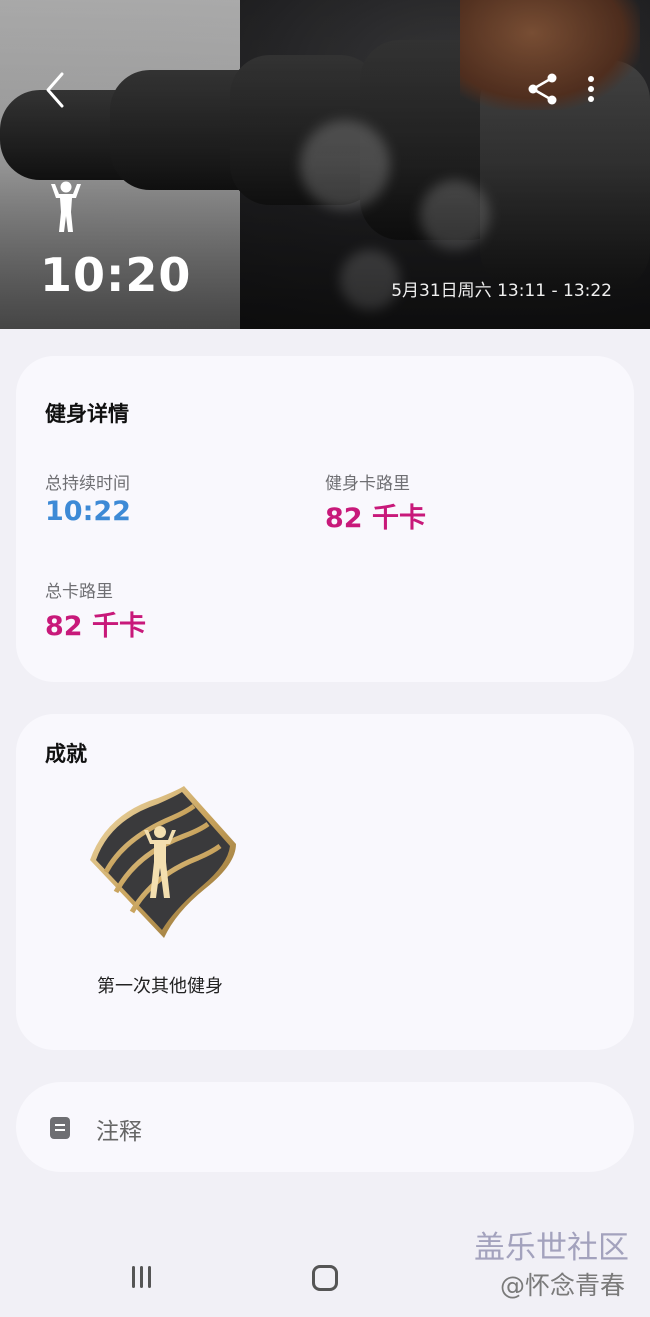 The height and width of the screenshot is (1317, 650). I want to click on total-duration-value: 10:22, so click(88, 511).